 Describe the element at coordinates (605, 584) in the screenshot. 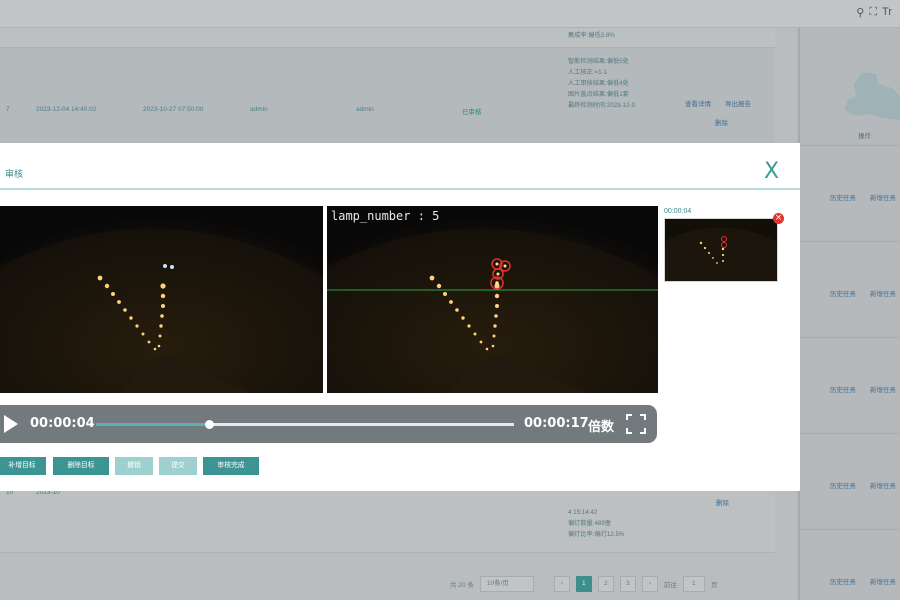

I see `page-2-button: 2` at that location.